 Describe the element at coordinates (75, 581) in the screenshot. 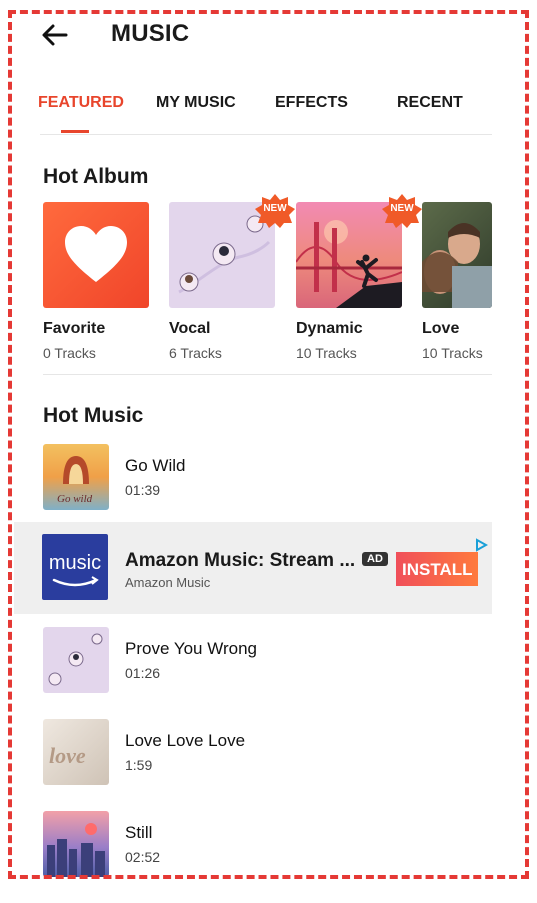

I see `smile-arrow-icon` at that location.